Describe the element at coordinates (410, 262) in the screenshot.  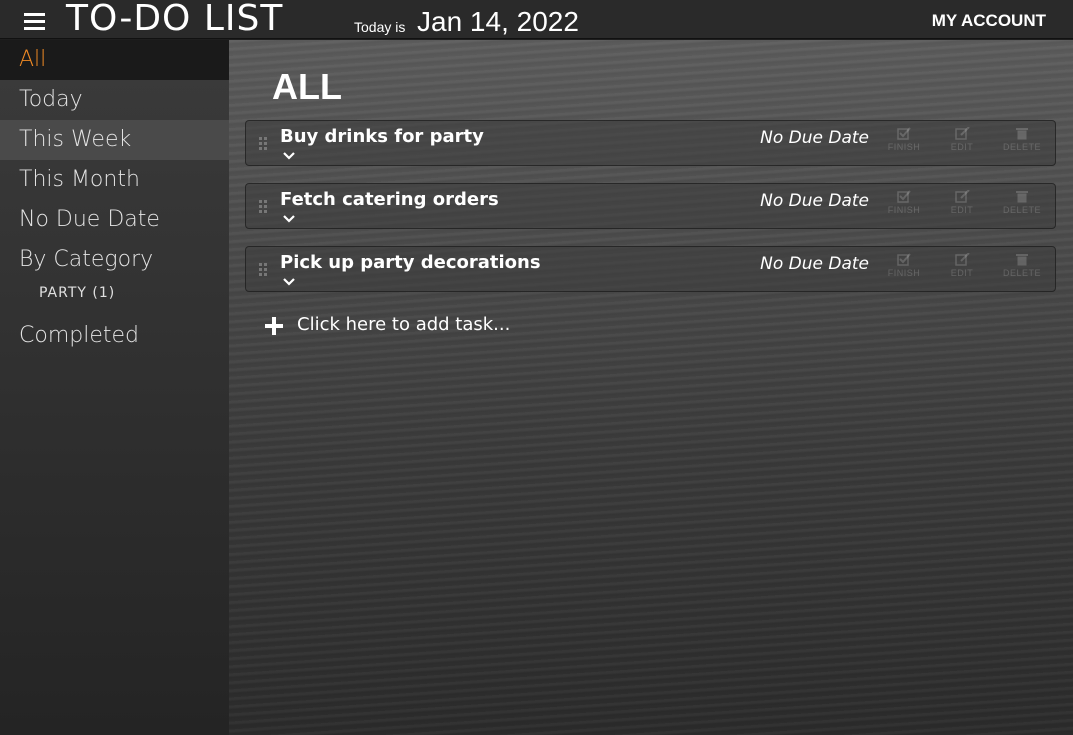
I see `task-title: Pick up party decorations` at that location.